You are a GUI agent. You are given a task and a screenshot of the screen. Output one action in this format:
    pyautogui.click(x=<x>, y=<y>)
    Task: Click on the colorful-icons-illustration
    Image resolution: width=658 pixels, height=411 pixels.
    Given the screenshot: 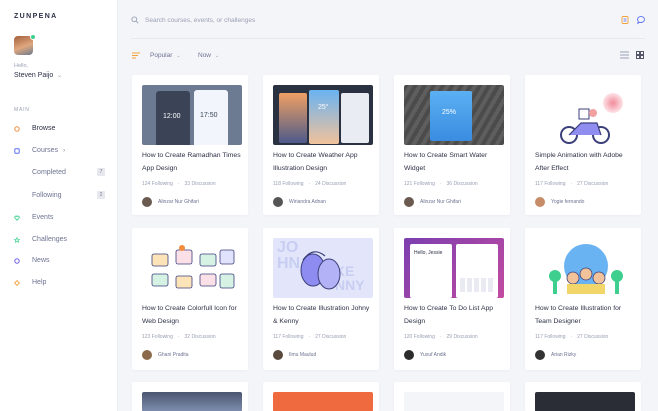 What is the action you would take?
    pyautogui.click(x=193, y=267)
    